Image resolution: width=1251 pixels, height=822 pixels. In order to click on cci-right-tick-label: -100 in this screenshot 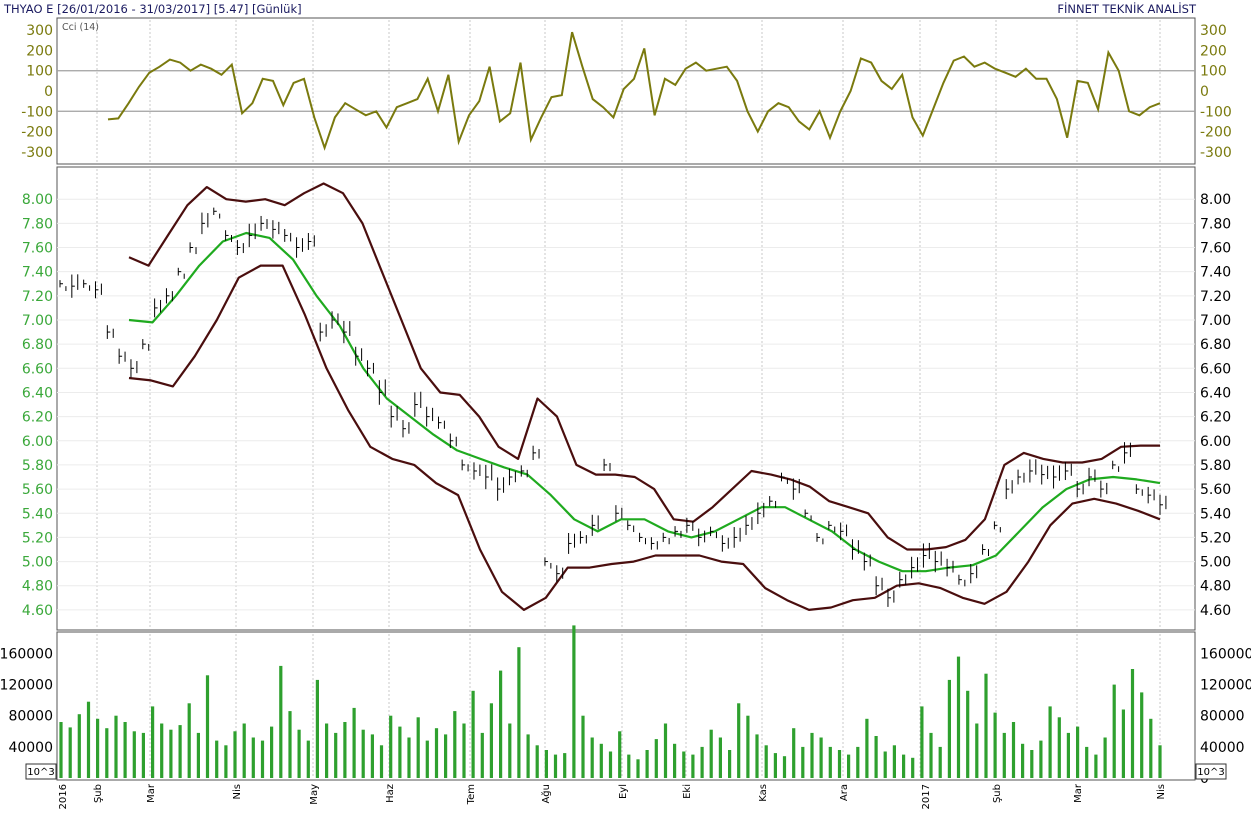, I will do `click(1216, 112)`.